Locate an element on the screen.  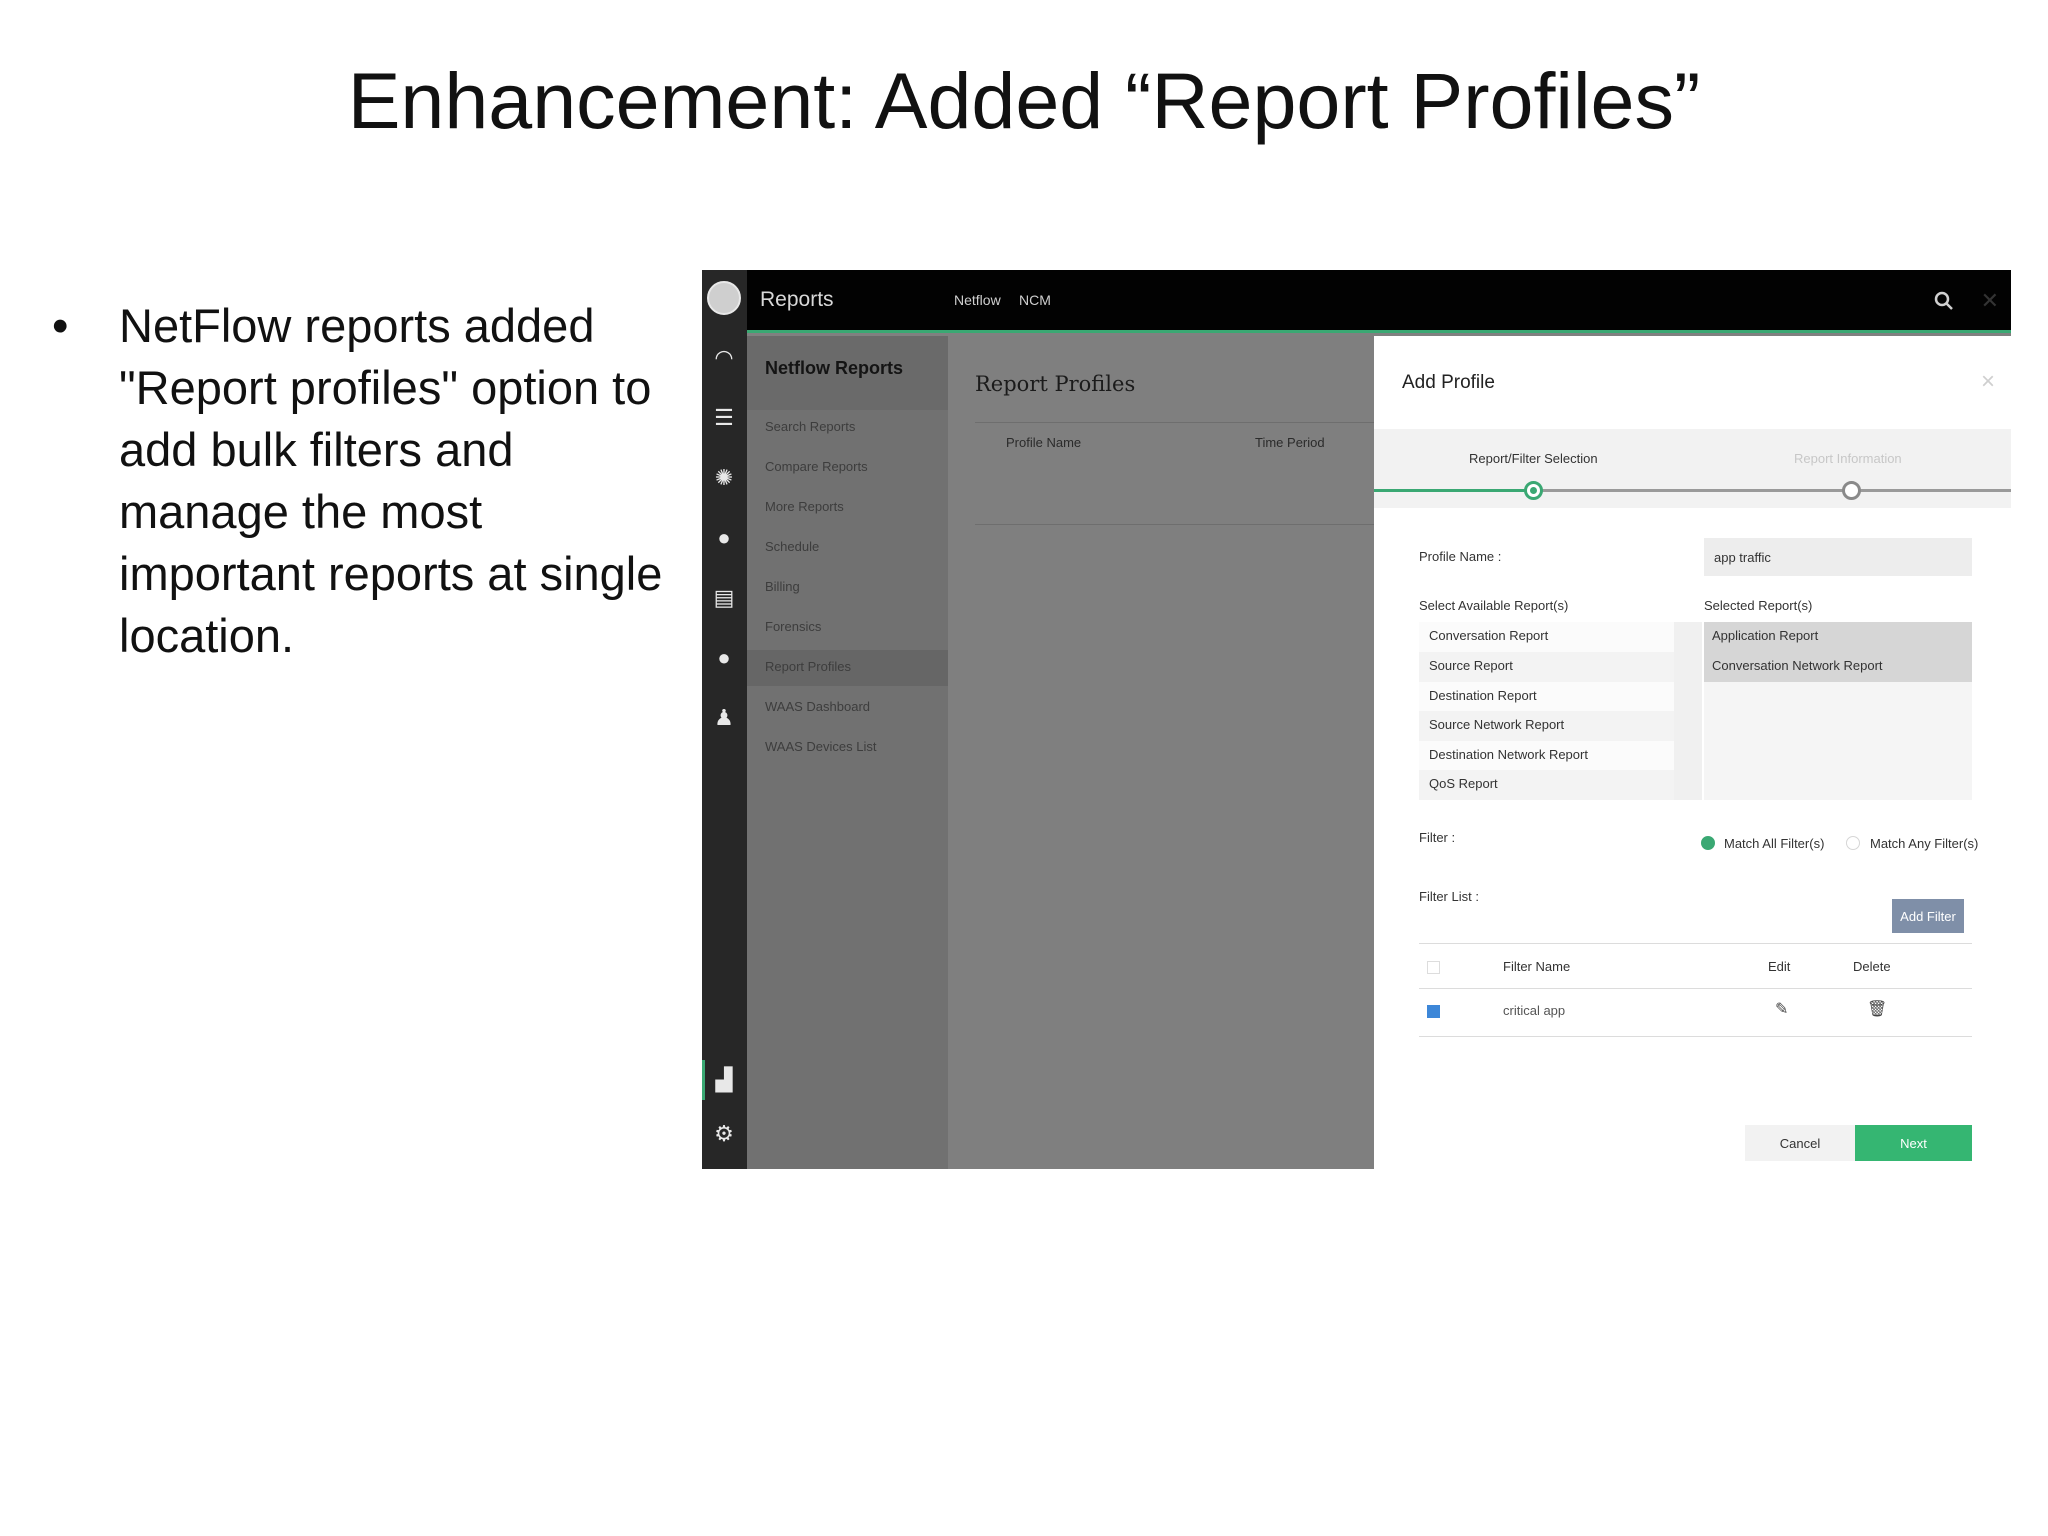
list-settings-icon: ☰ is located at coordinates (724, 418).